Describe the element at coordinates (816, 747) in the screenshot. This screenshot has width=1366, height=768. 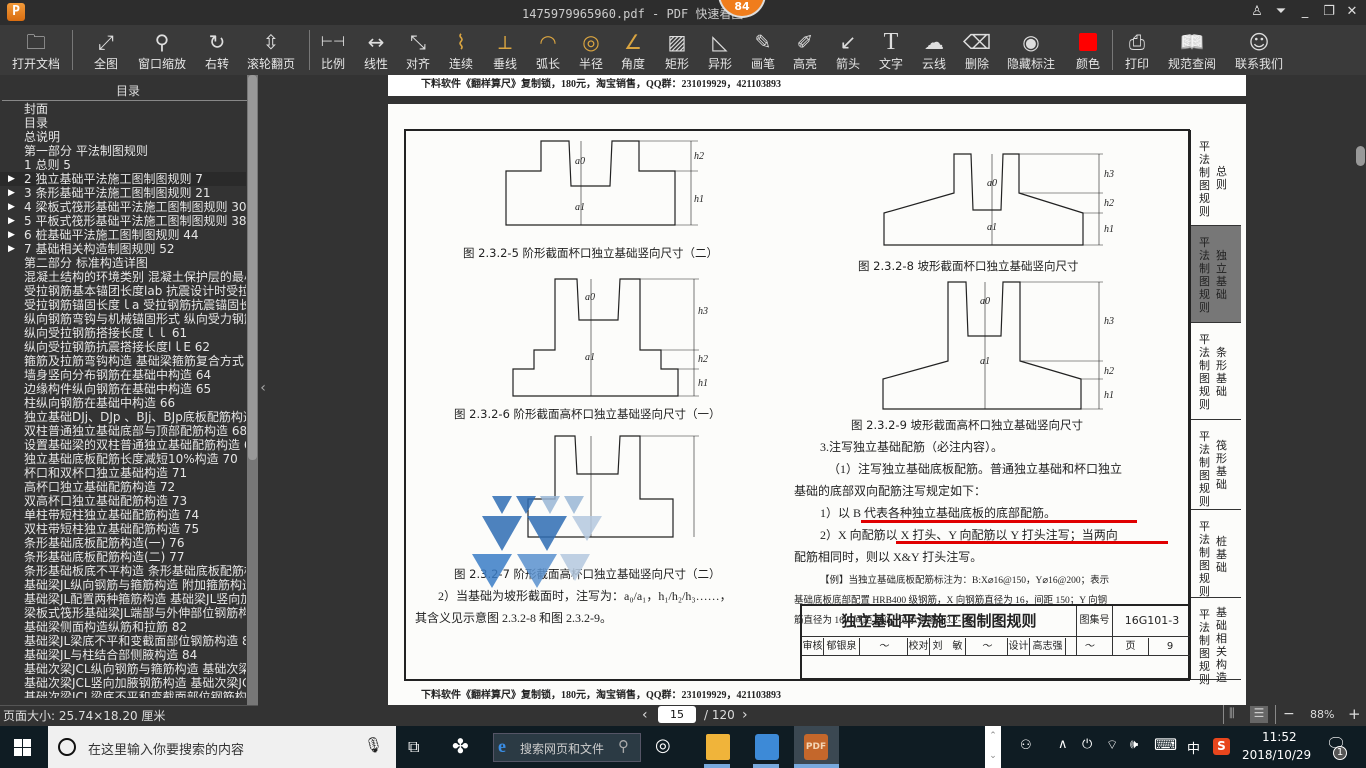
I see `pdf-app-taskbar-button: PDF` at that location.